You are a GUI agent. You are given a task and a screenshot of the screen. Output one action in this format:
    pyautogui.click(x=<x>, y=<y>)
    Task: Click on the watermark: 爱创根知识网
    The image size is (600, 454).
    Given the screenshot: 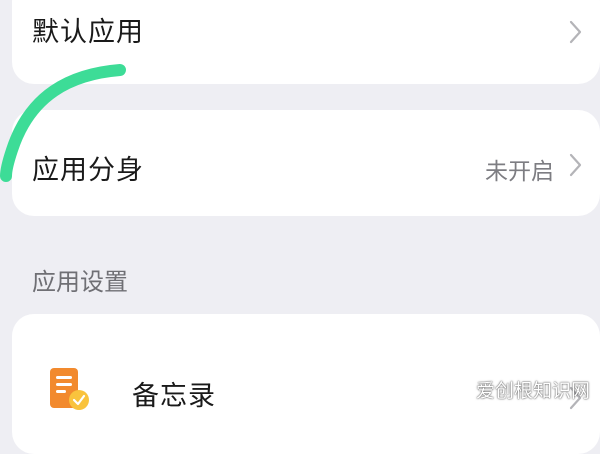 What is the action you would take?
    pyautogui.click(x=532, y=391)
    